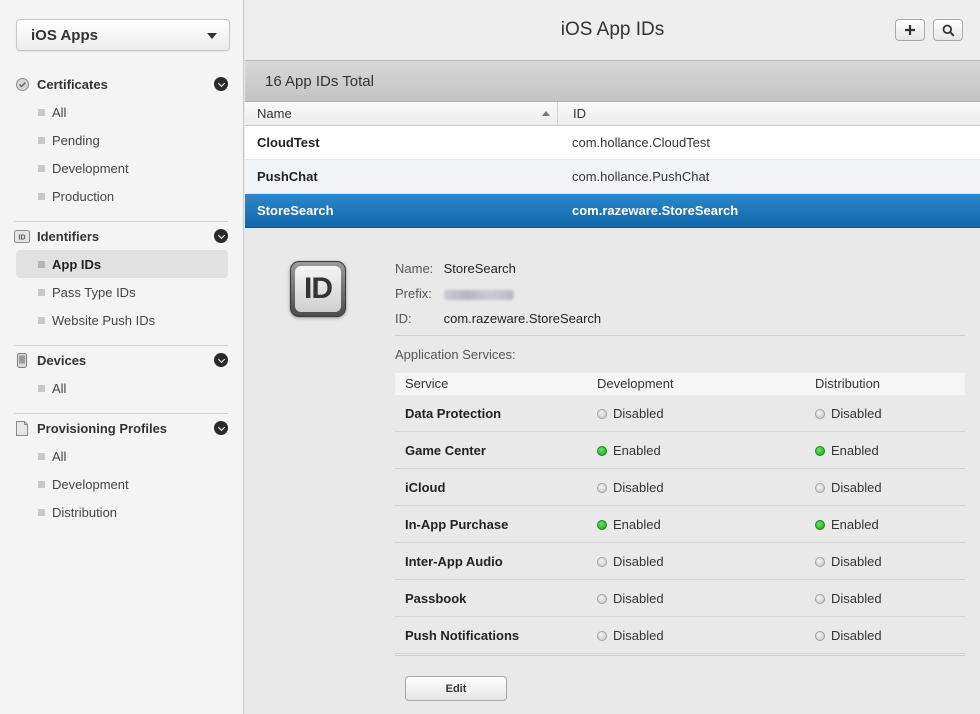  Describe the element at coordinates (22, 360) in the screenshot. I see `device-icon` at that location.